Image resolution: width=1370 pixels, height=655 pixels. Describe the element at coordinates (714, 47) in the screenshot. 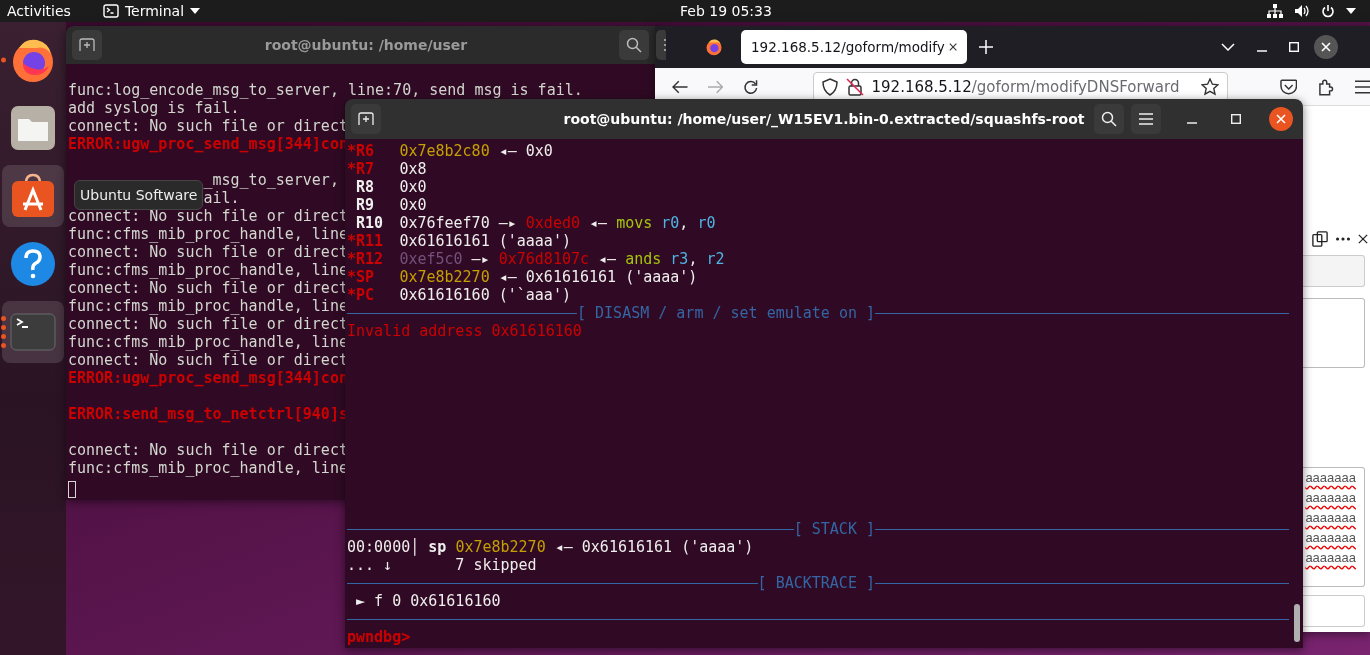

I see `browser-icon` at that location.